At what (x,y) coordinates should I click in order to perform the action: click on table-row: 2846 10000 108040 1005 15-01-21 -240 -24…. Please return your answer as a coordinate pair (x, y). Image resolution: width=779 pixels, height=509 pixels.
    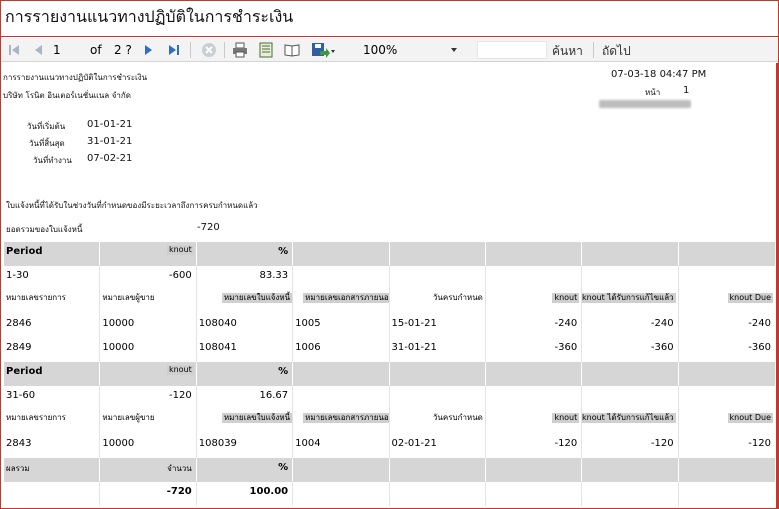
    Looking at the image, I should click on (389, 326).